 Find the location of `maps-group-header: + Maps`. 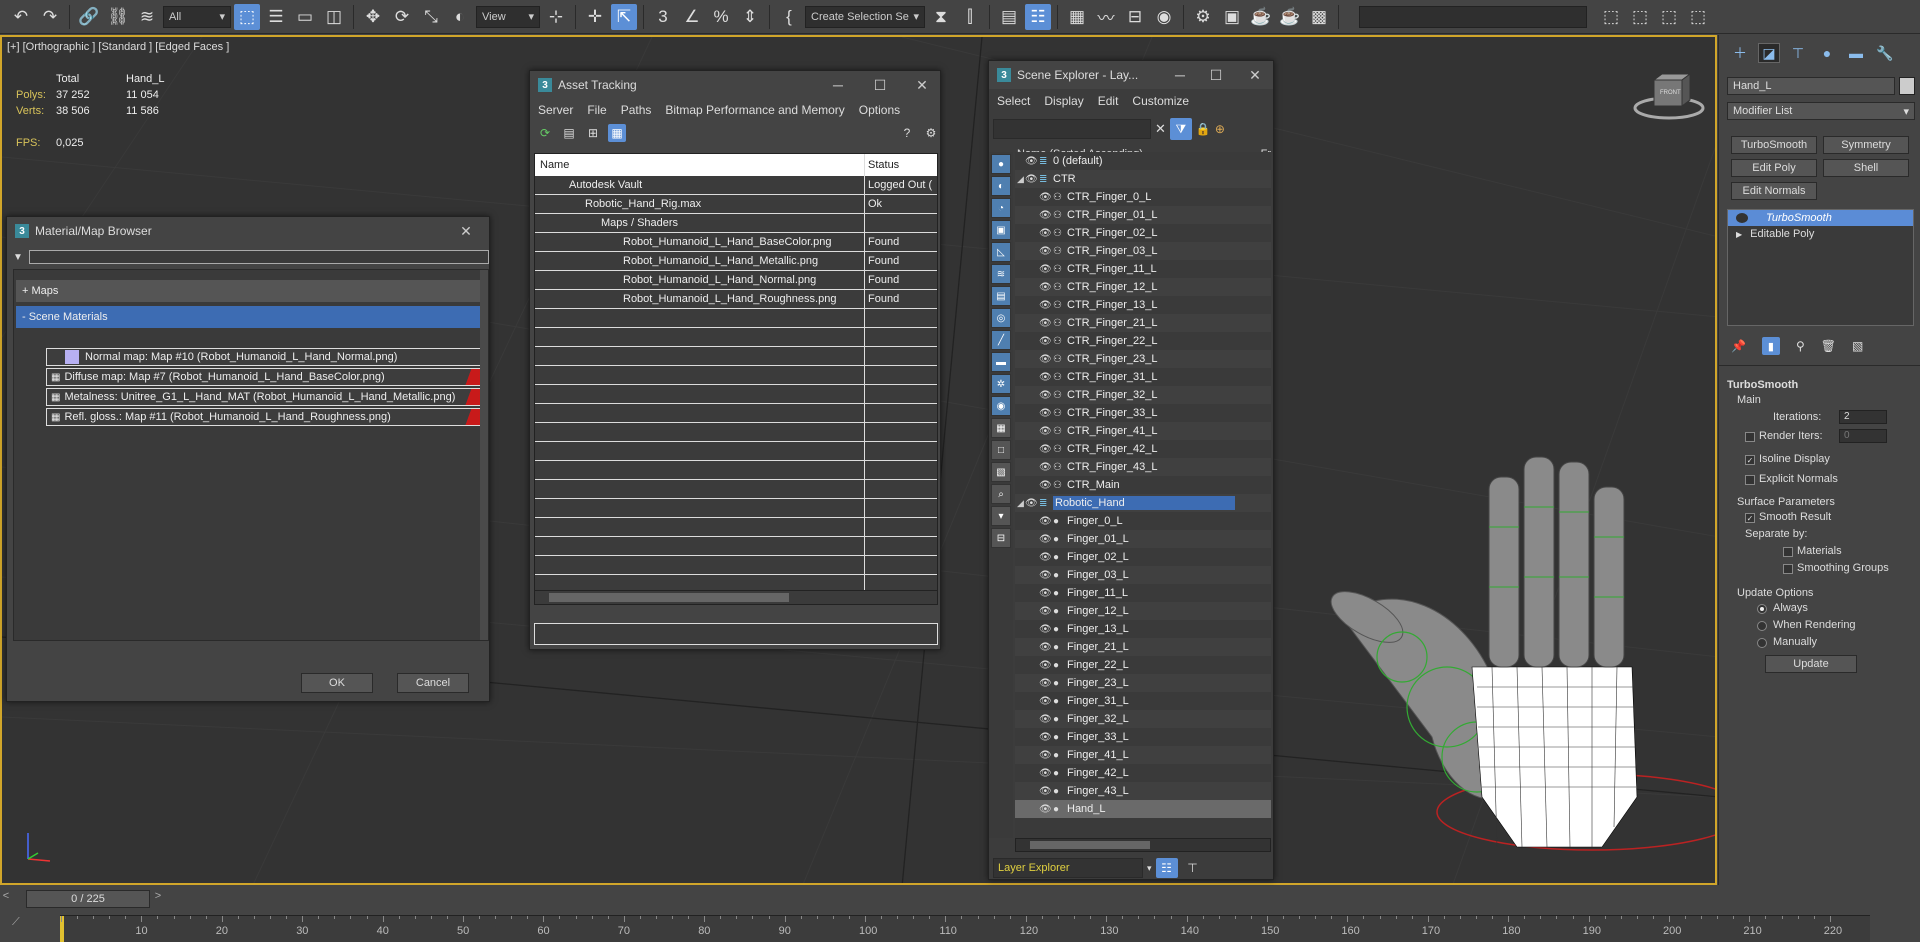

maps-group-header: + Maps is located at coordinates (251, 291).